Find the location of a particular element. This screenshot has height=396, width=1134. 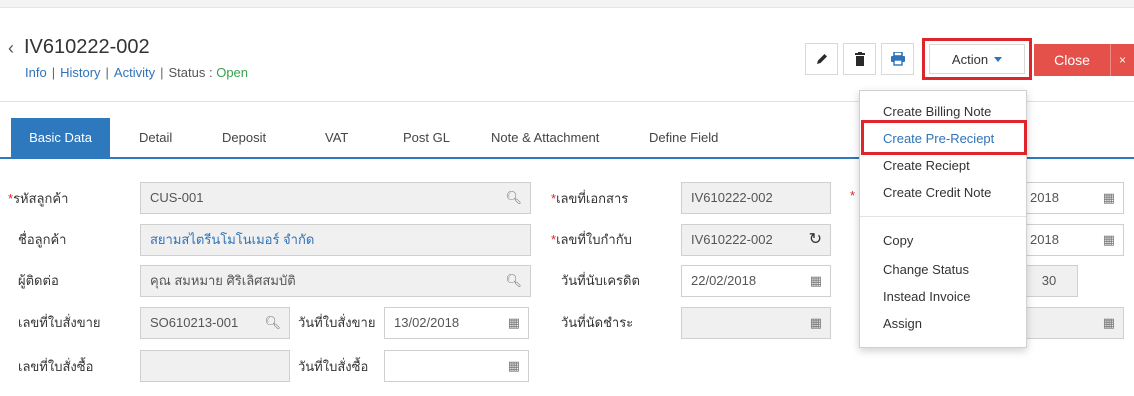

delete-button is located at coordinates (859, 59).